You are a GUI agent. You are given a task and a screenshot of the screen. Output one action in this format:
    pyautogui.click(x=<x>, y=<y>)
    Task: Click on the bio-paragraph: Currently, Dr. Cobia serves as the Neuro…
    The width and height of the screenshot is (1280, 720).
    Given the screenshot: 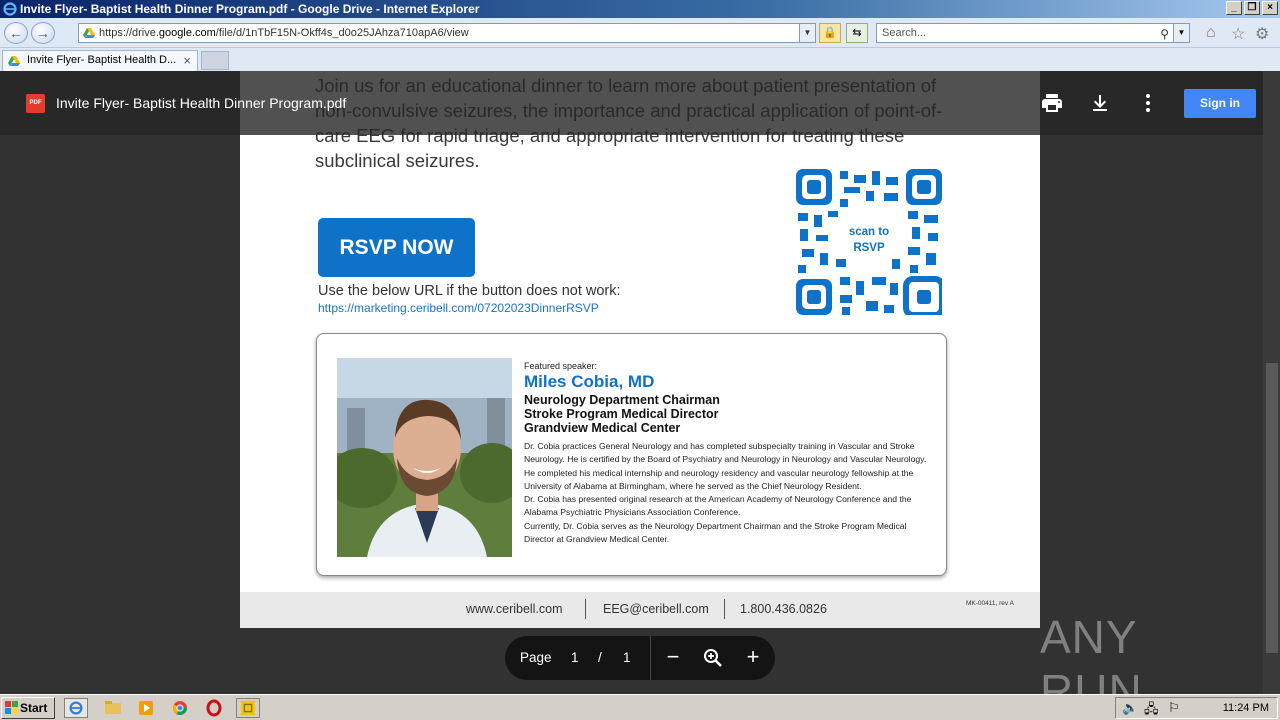 What is the action you would take?
    pyautogui.click(x=715, y=532)
    